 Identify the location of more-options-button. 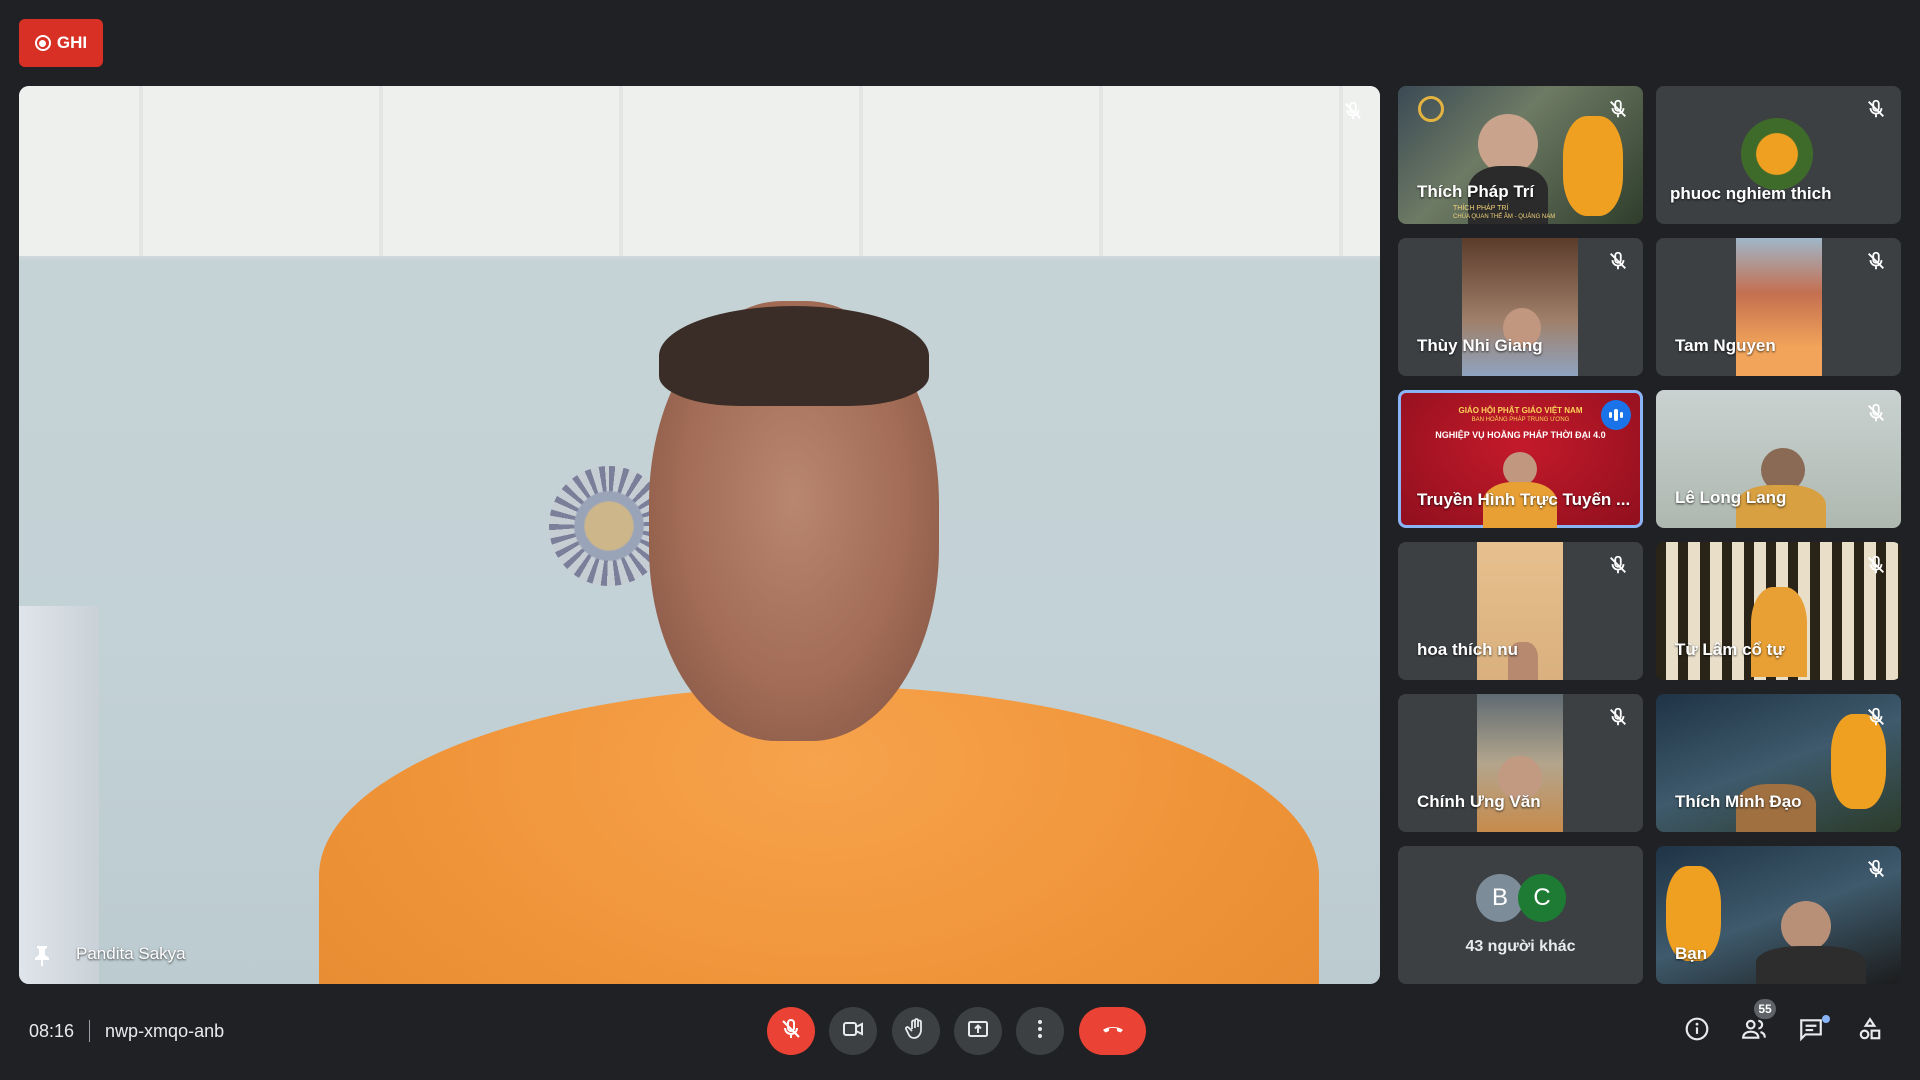
(1040, 1031).